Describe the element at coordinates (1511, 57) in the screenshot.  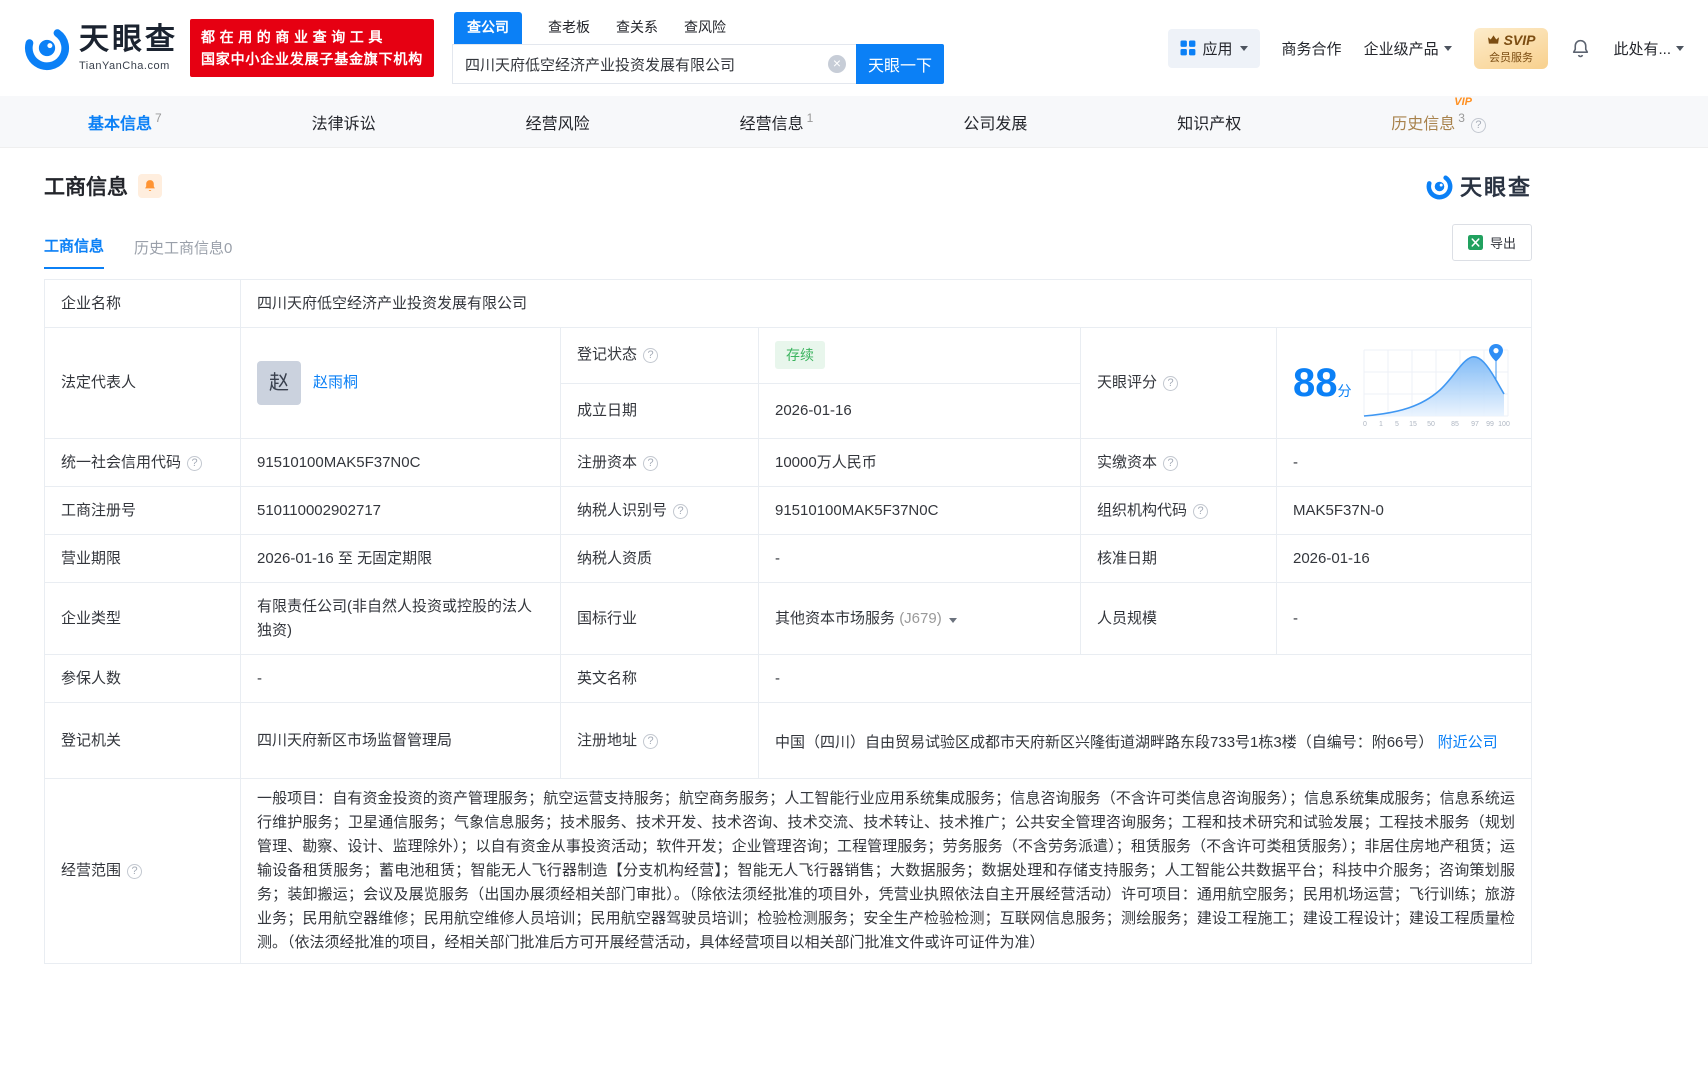
I see `svip-sublabel: 会员服务` at that location.